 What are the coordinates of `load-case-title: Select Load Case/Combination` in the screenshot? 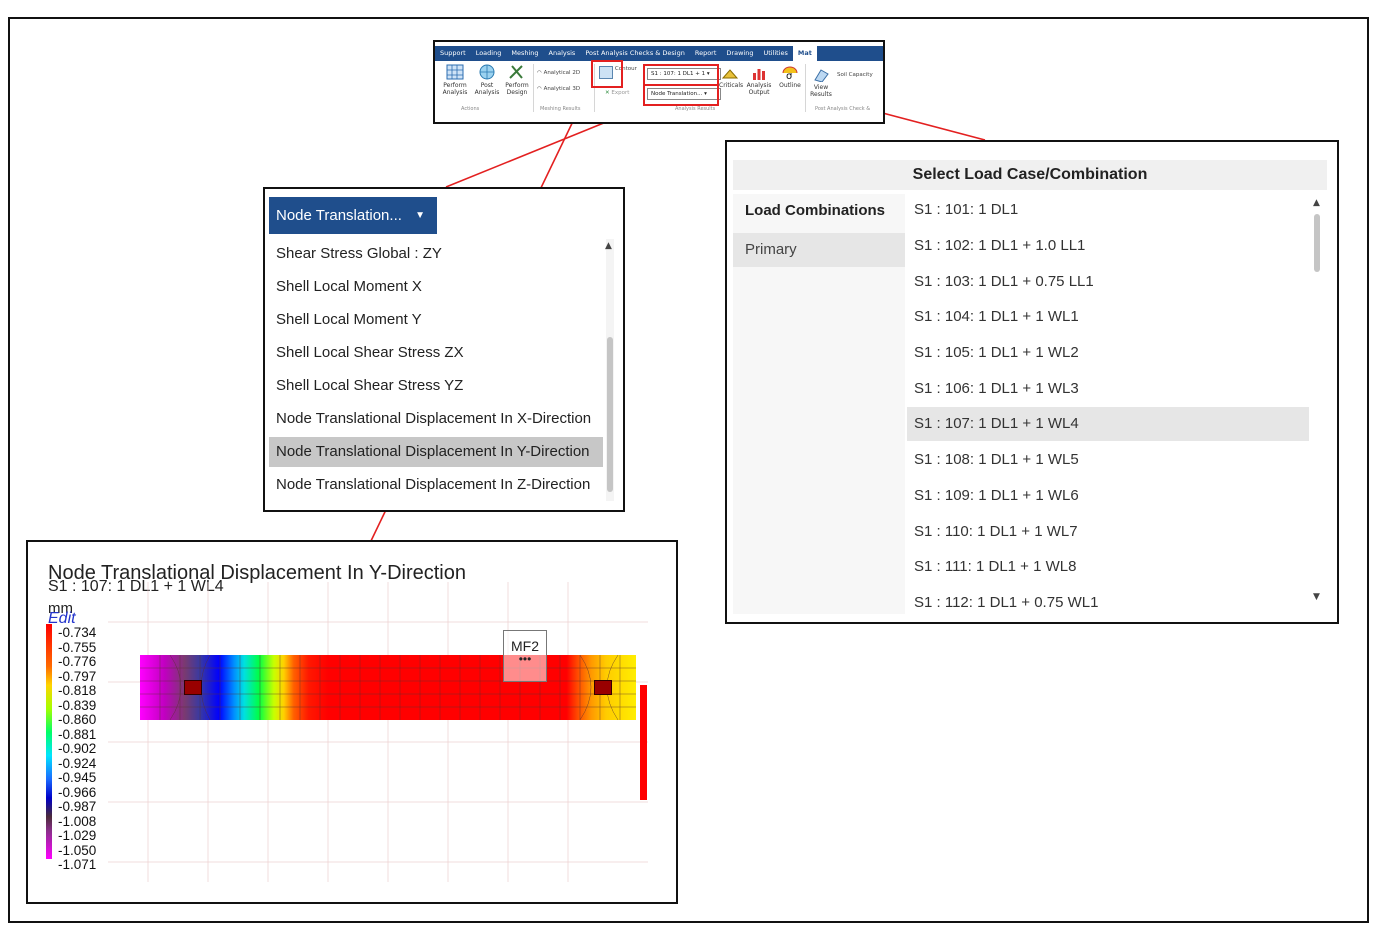 It's located at (1030, 175).